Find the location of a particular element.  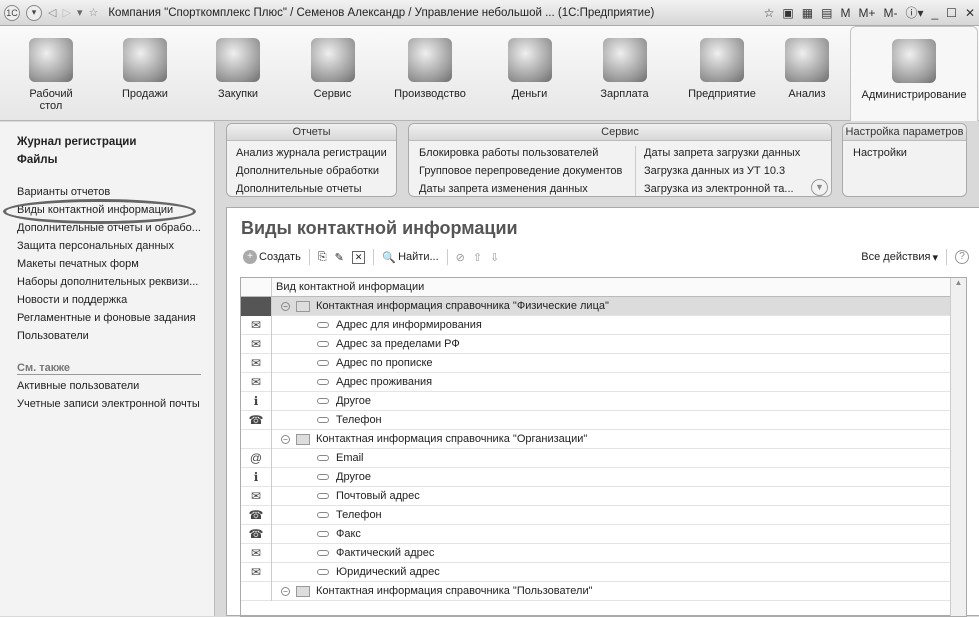

nav-link: Варианты отчетов is located at coordinates (63, 192).